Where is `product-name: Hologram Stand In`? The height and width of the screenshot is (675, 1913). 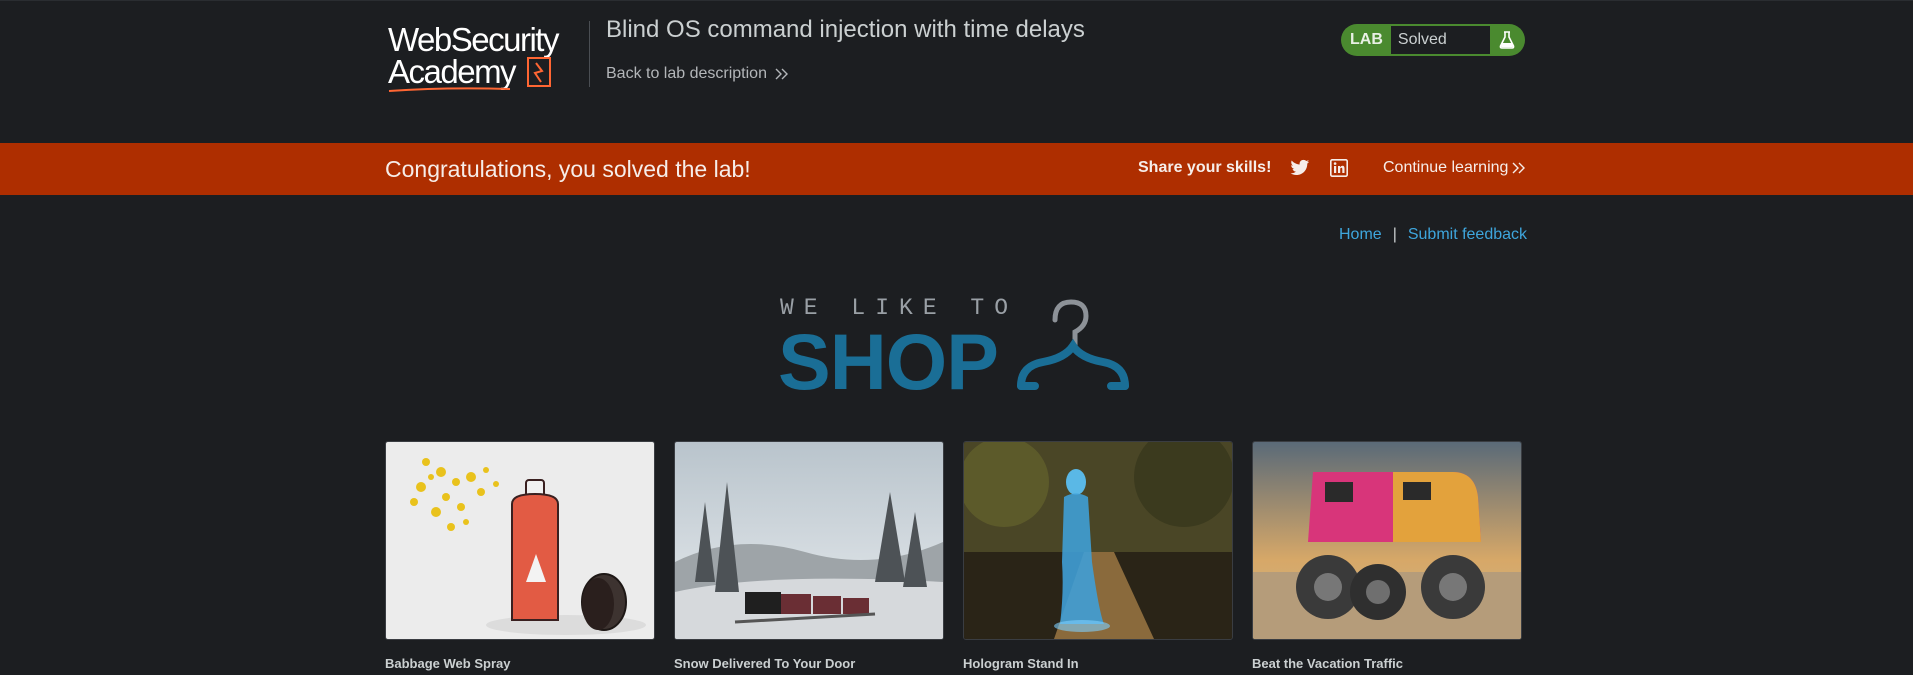
product-name: Hologram Stand In is located at coordinates (1021, 663).